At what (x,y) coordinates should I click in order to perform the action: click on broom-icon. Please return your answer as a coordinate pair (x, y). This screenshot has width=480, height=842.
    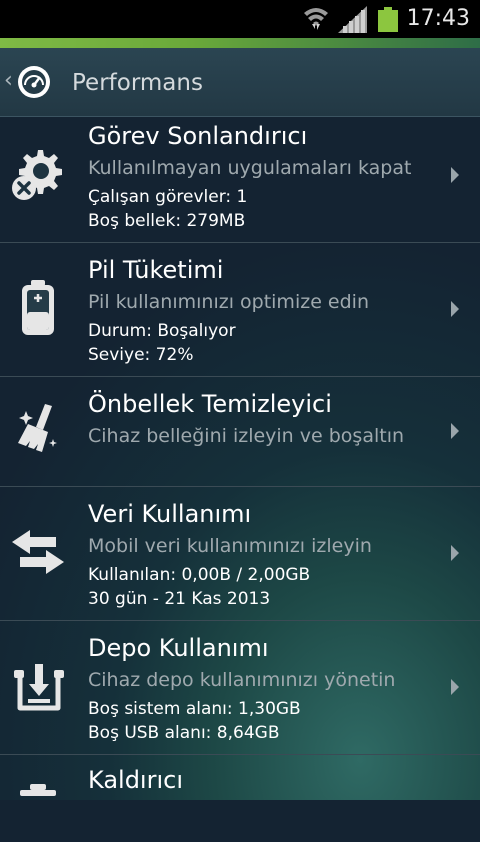
    Looking at the image, I should click on (37, 428).